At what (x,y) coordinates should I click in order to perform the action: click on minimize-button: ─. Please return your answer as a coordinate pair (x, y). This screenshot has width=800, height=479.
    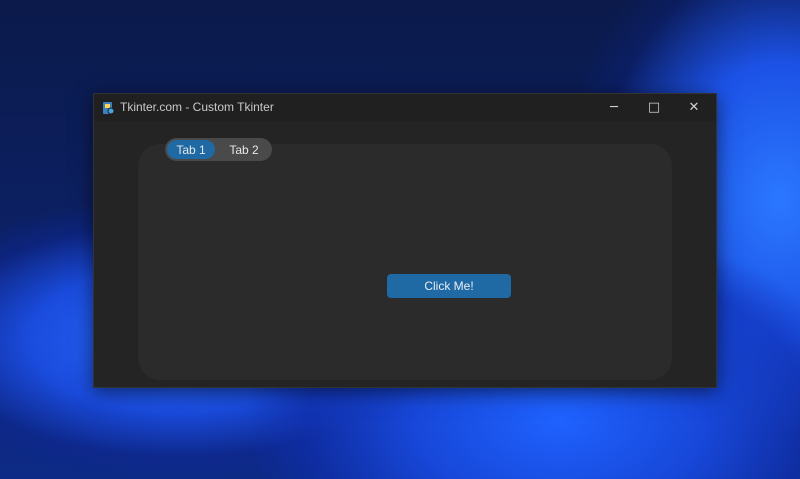
    Looking at the image, I should click on (614, 107).